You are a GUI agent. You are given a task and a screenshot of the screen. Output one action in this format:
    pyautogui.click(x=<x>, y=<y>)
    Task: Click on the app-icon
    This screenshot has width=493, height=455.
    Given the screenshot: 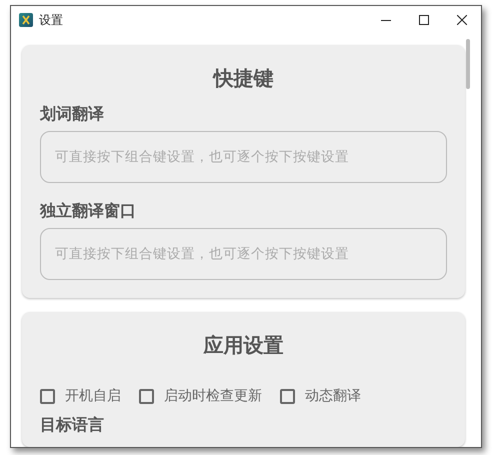 What is the action you would take?
    pyautogui.click(x=26, y=20)
    